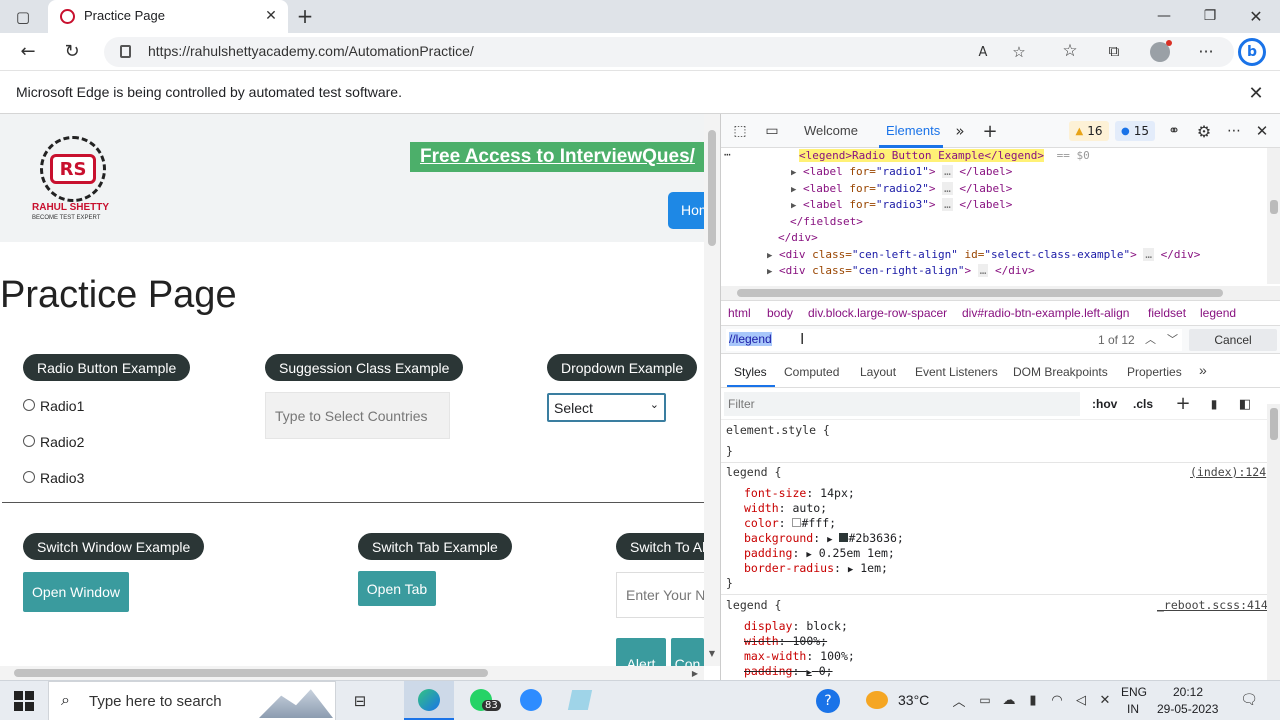 The width and height of the screenshot is (1280, 720). Describe the element at coordinates (429, 700) in the screenshot. I see `edge-taskbar-button` at that location.